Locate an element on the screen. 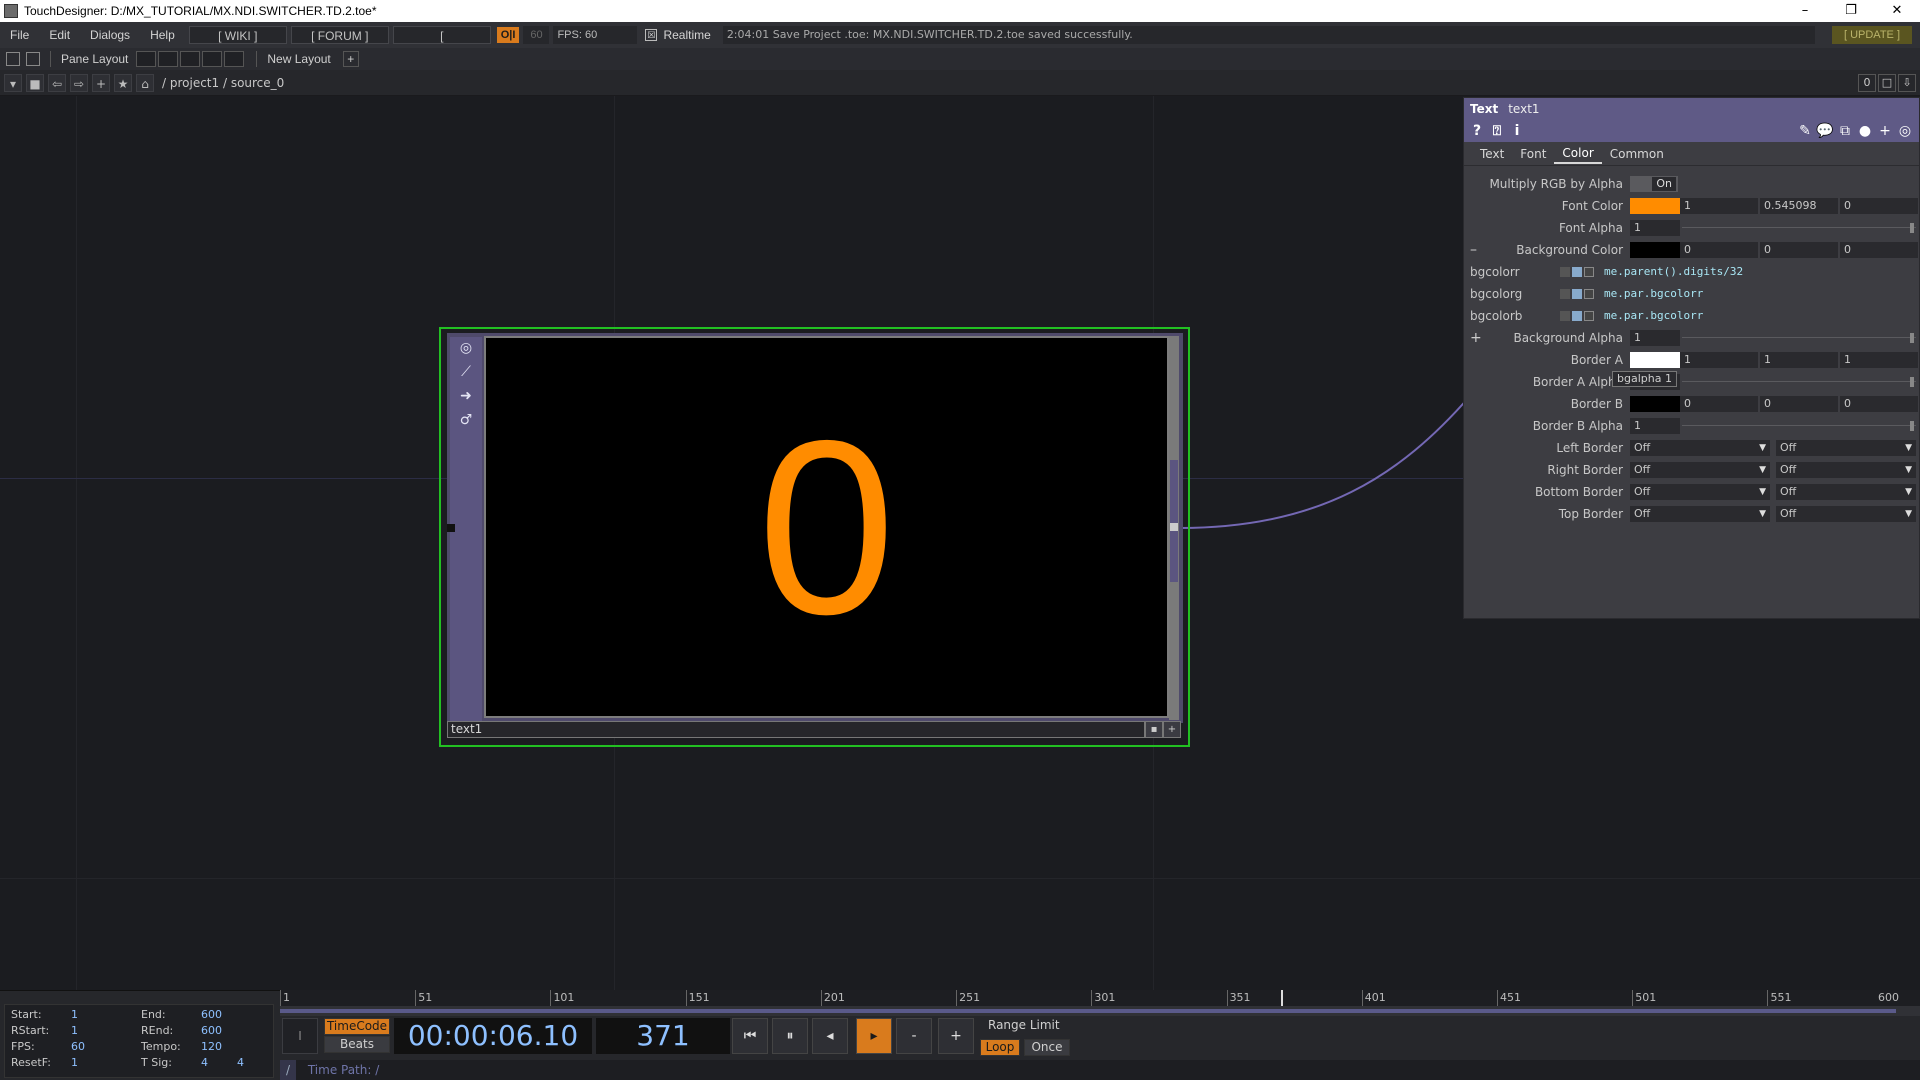  stop-icon: ■ is located at coordinates (35, 82).